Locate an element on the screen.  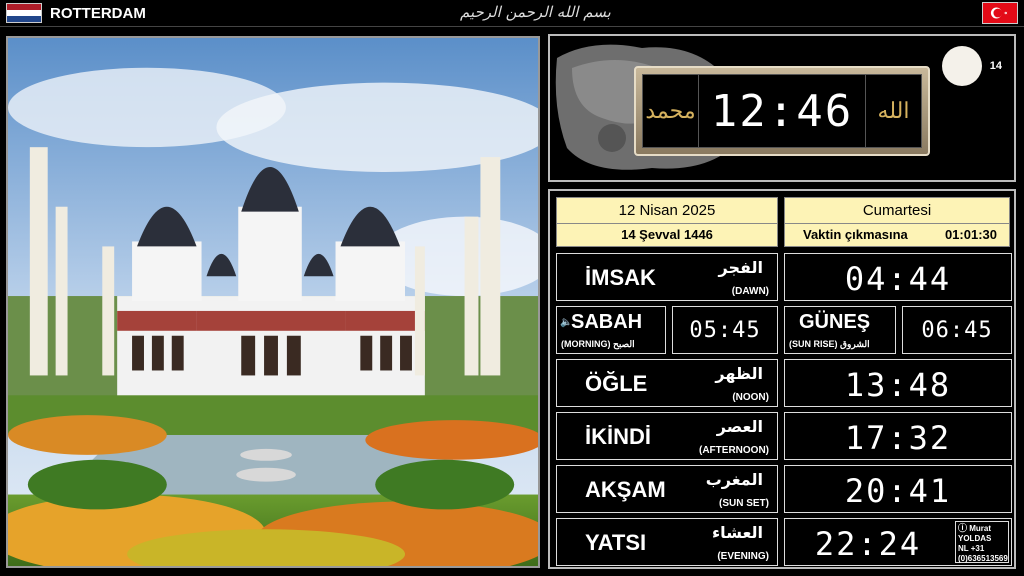
prayer-time: 20:41 is located at coordinates (898, 491).